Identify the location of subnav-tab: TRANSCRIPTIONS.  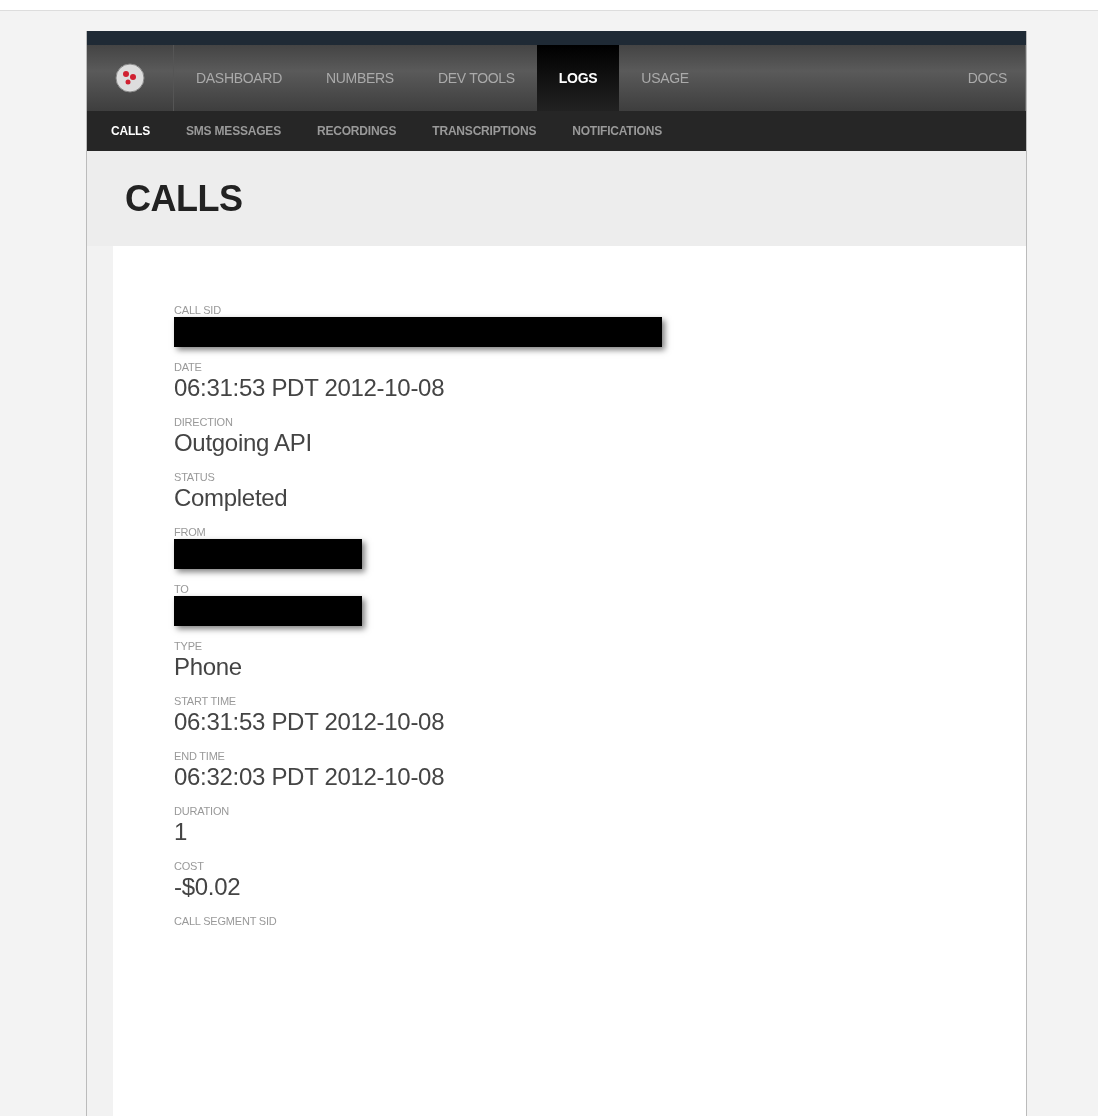
(484, 131).